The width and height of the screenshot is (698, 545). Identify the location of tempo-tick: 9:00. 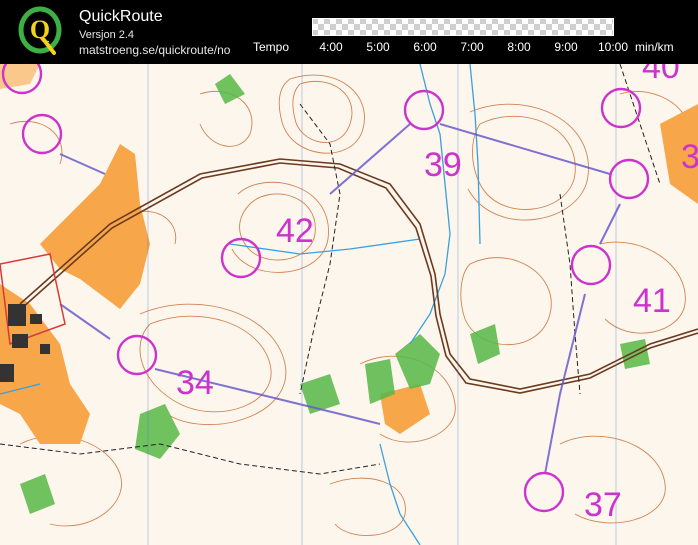
(566, 47).